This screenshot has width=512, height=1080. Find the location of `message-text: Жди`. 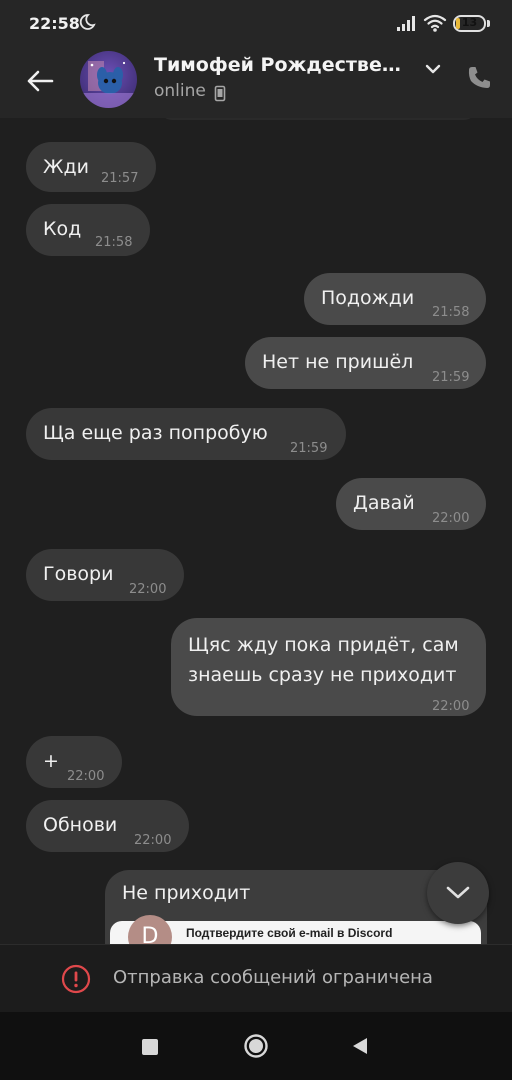

message-text: Жди is located at coordinates (66, 167).